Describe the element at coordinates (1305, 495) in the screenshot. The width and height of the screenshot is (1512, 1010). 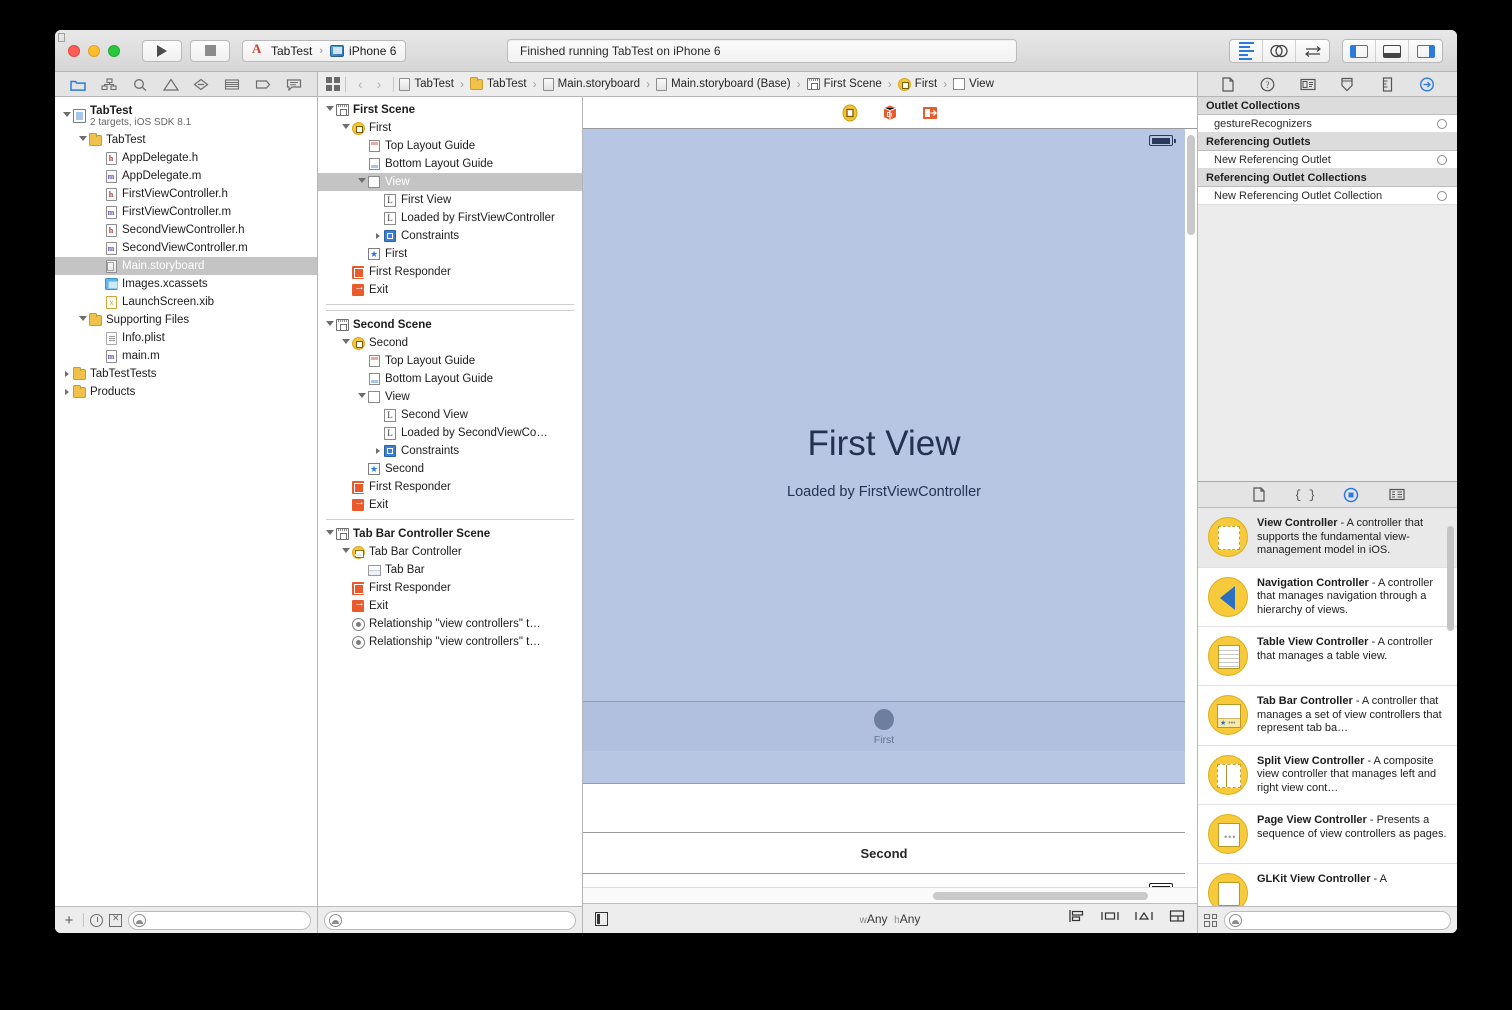
I see `code-snippet-library-tab: { }` at that location.